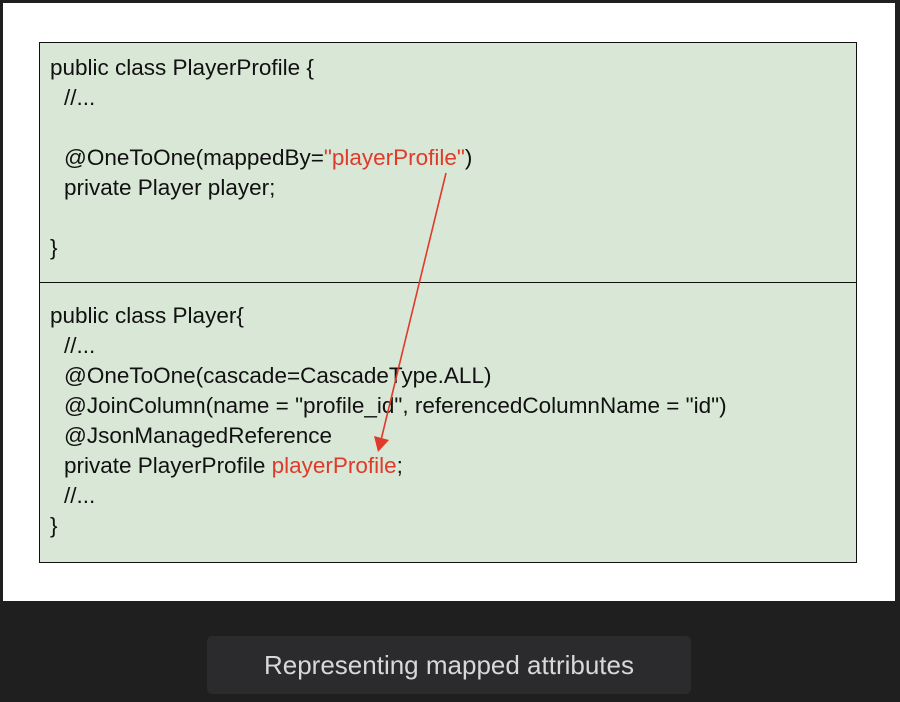 This screenshot has width=900, height=702. I want to click on annotation-text: @OneToOne(mappedBy=, so click(194, 157).